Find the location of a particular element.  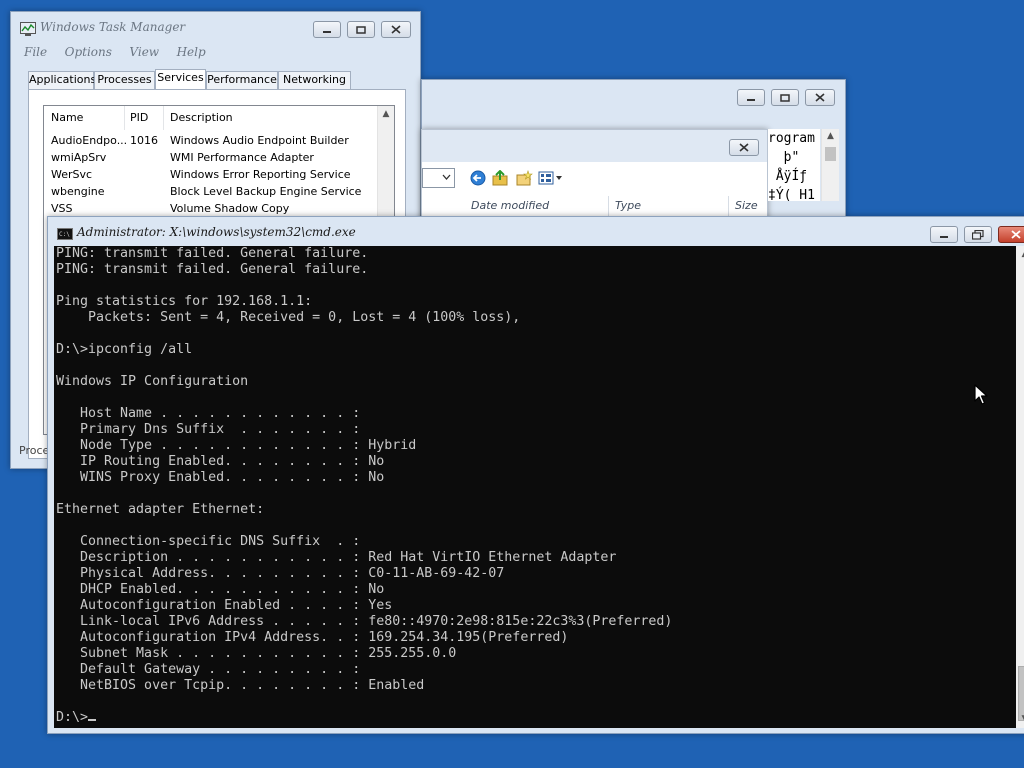

task-manager-status: Proce is located at coordinates (34, 450).